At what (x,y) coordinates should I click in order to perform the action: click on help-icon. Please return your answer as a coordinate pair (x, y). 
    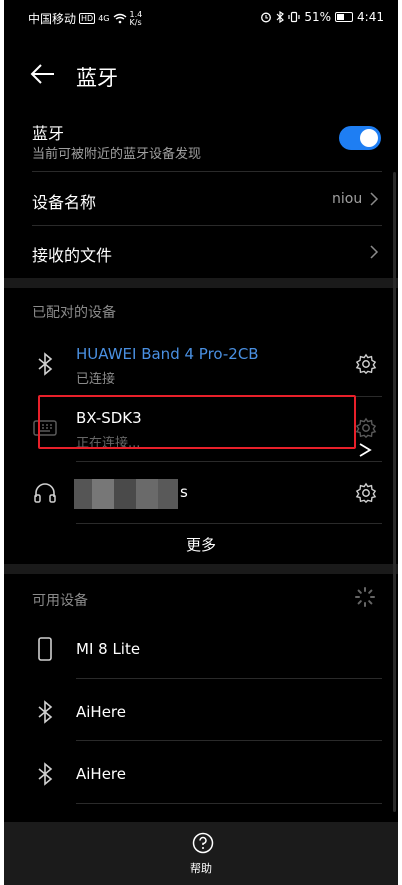
    Looking at the image, I should click on (203, 843).